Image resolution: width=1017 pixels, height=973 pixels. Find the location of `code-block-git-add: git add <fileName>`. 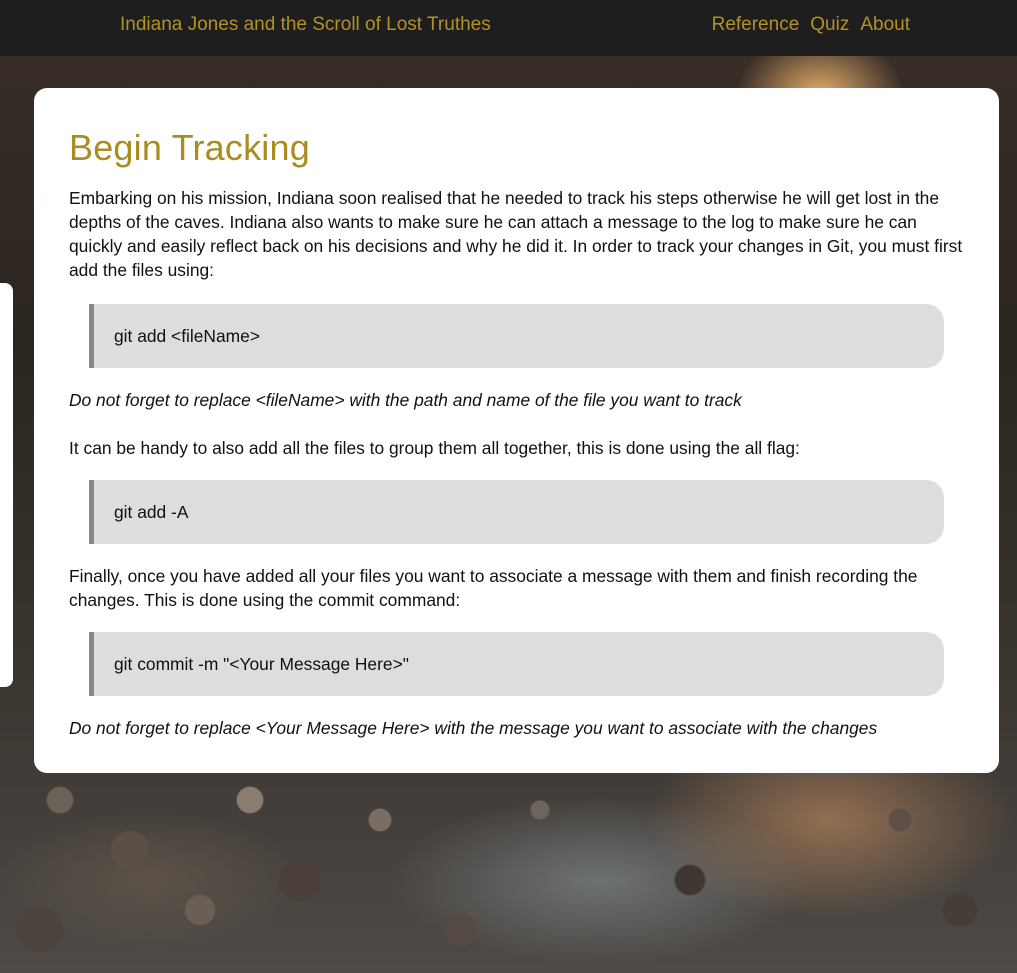

code-block-git-add: git add <fileName> is located at coordinates (516, 336).